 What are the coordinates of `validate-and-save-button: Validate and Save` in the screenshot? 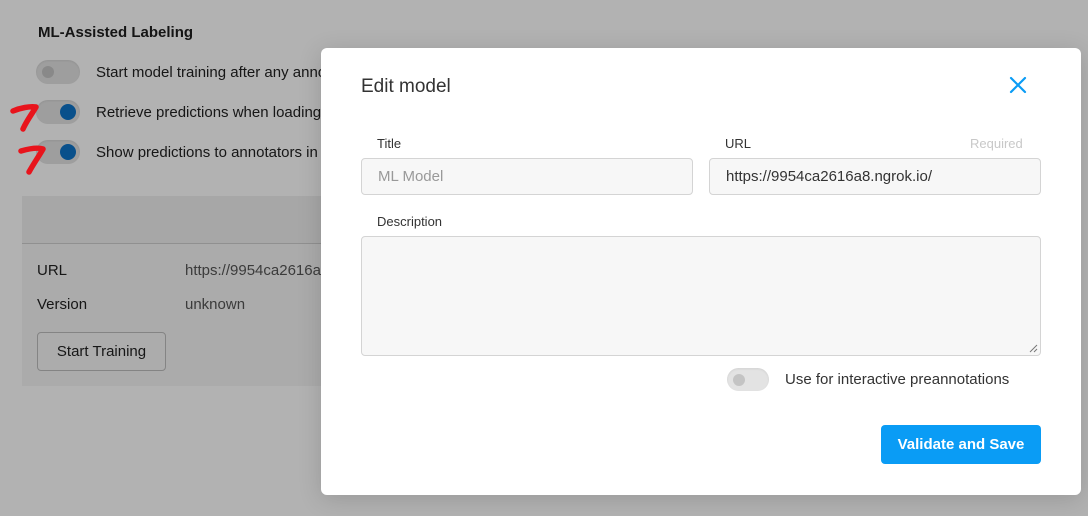 It's located at (961, 444).